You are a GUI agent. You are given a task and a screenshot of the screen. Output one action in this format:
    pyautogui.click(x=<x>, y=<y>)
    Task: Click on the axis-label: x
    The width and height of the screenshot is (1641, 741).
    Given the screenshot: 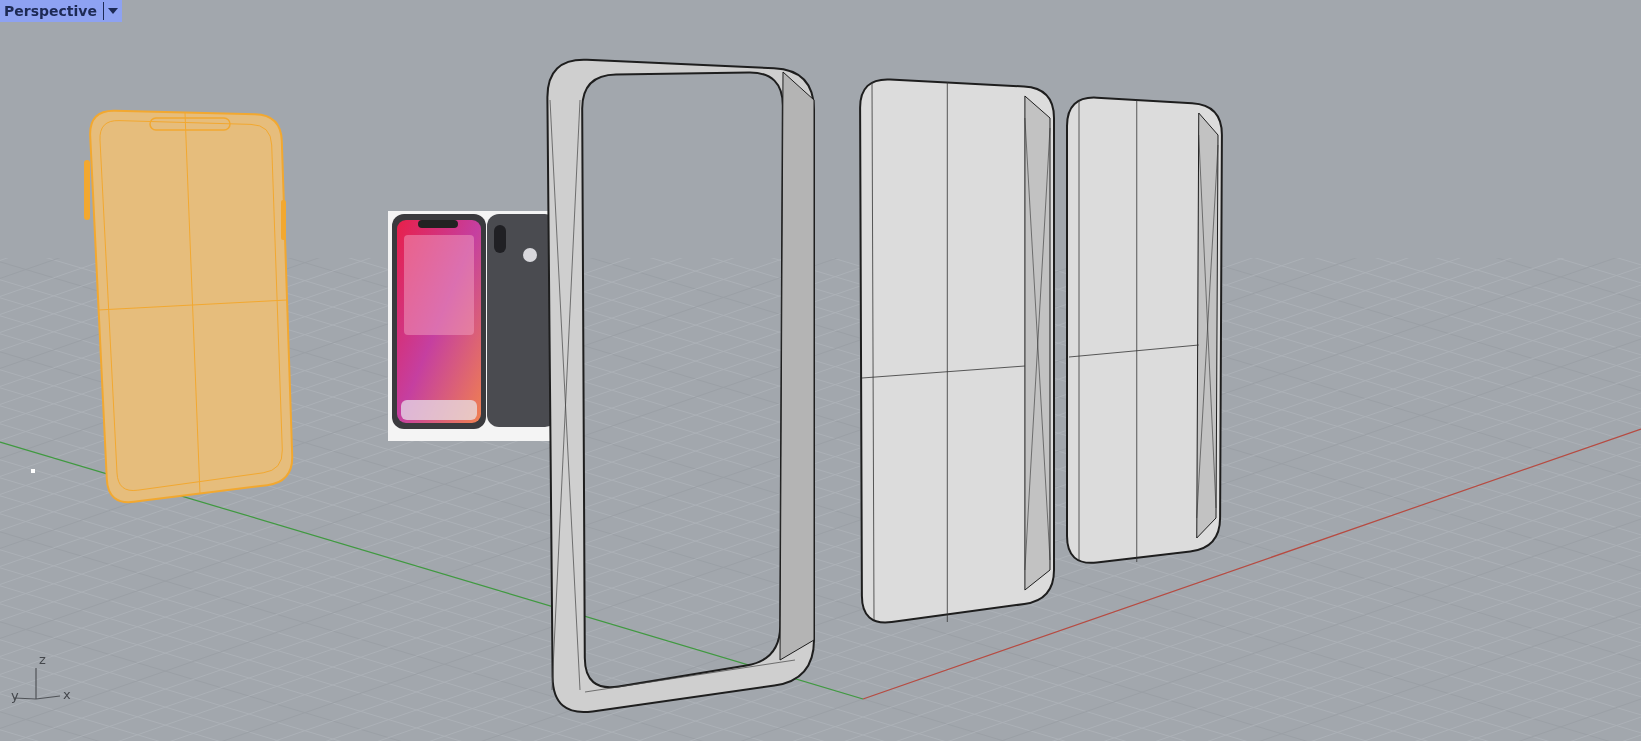 What is the action you would take?
    pyautogui.click(x=67, y=694)
    